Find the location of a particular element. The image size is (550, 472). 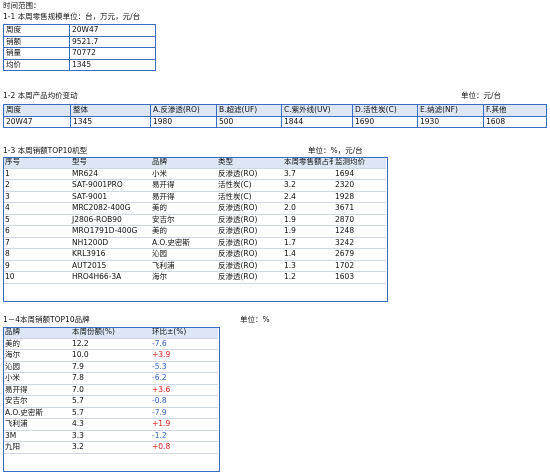

retail-scale-value: 70772 is located at coordinates (112, 53).